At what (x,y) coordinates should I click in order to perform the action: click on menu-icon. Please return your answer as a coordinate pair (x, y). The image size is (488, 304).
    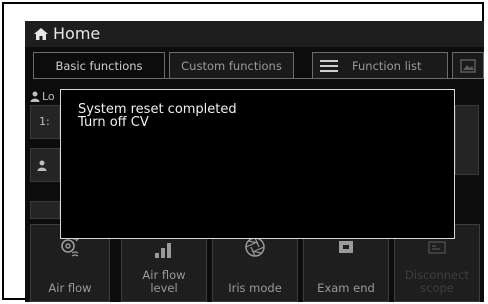
    Looking at the image, I should click on (329, 65).